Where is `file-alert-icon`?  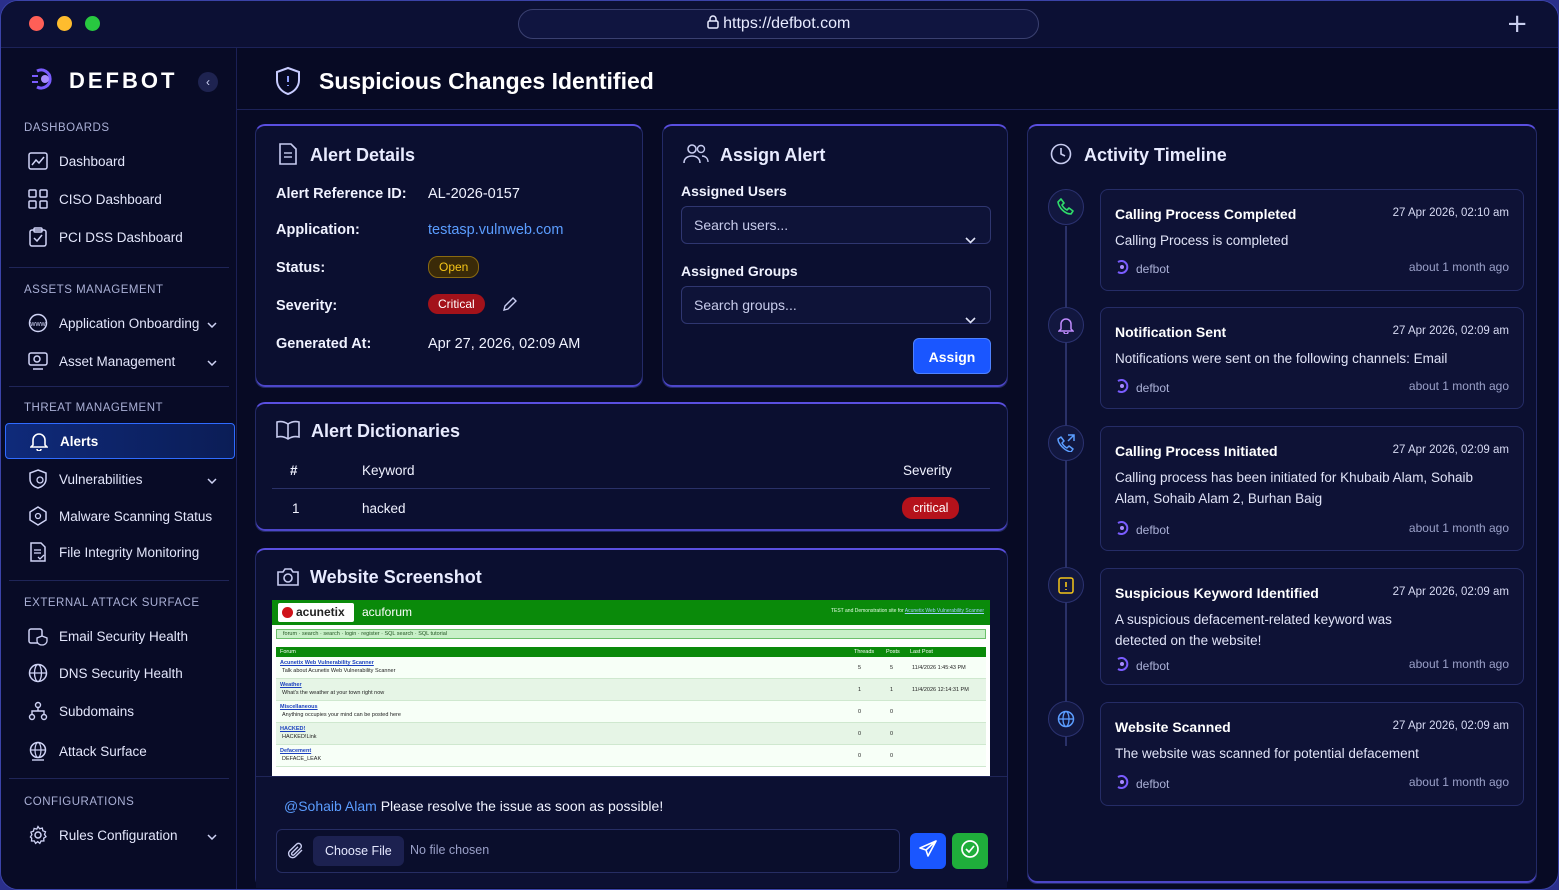
file-alert-icon is located at coordinates (1066, 585).